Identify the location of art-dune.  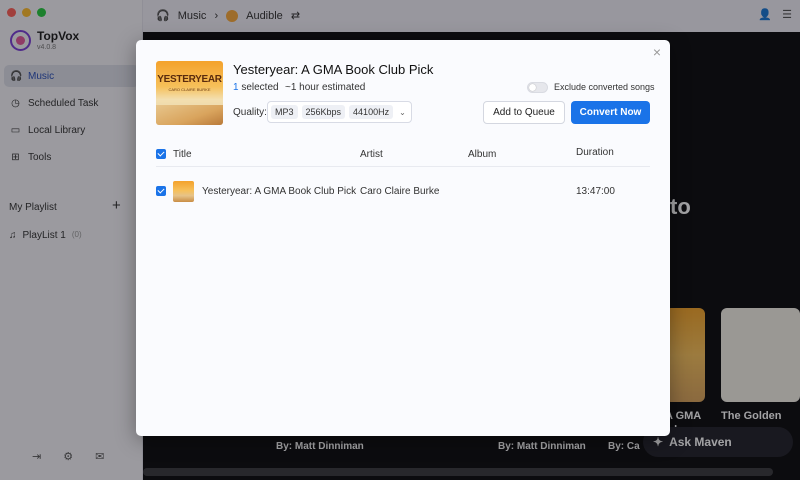
(189, 115).